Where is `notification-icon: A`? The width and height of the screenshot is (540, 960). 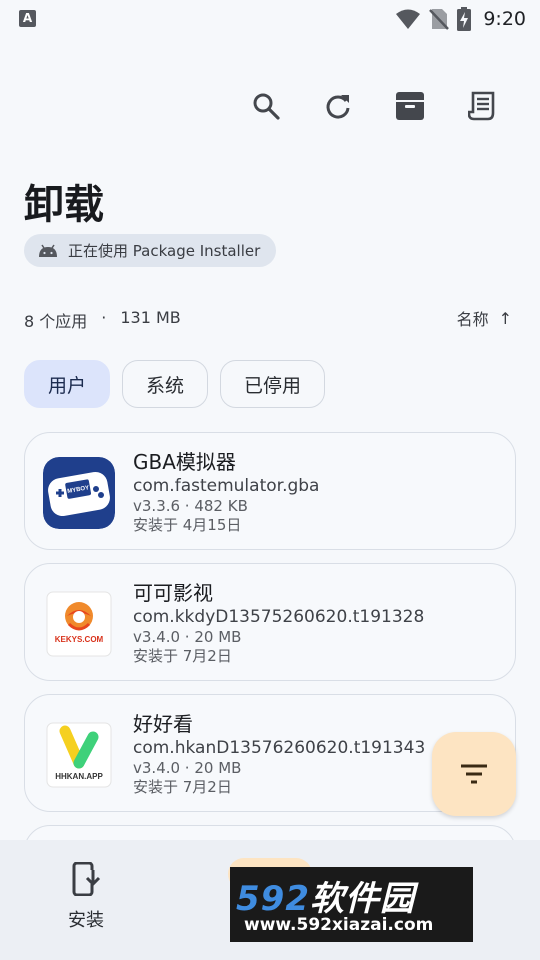
notification-icon: A is located at coordinates (27, 18).